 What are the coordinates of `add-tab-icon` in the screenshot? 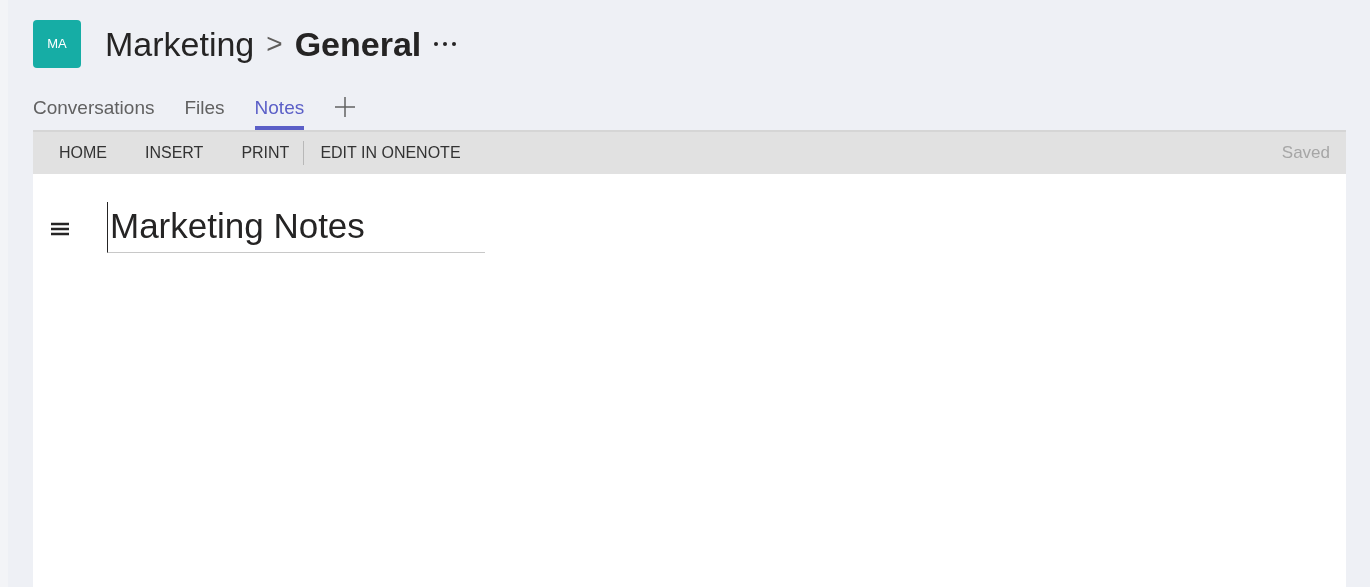 It's located at (345, 107).